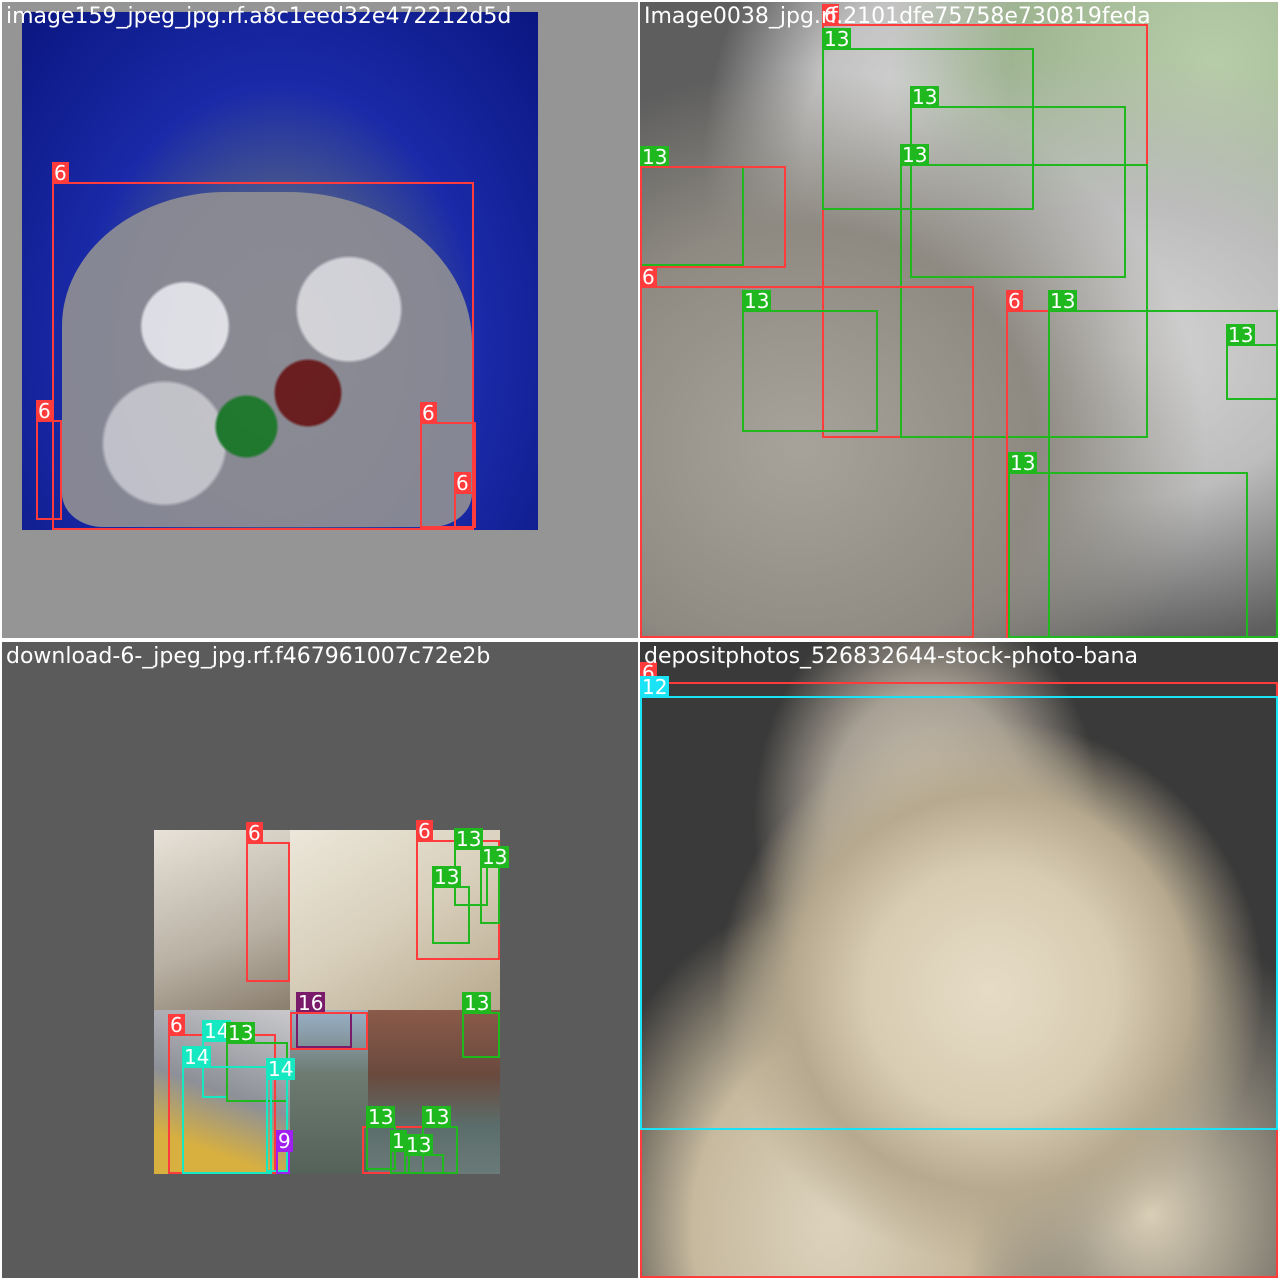 The image size is (1280, 1280). I want to click on bbox-class-14: 14, so click(227, 1110).